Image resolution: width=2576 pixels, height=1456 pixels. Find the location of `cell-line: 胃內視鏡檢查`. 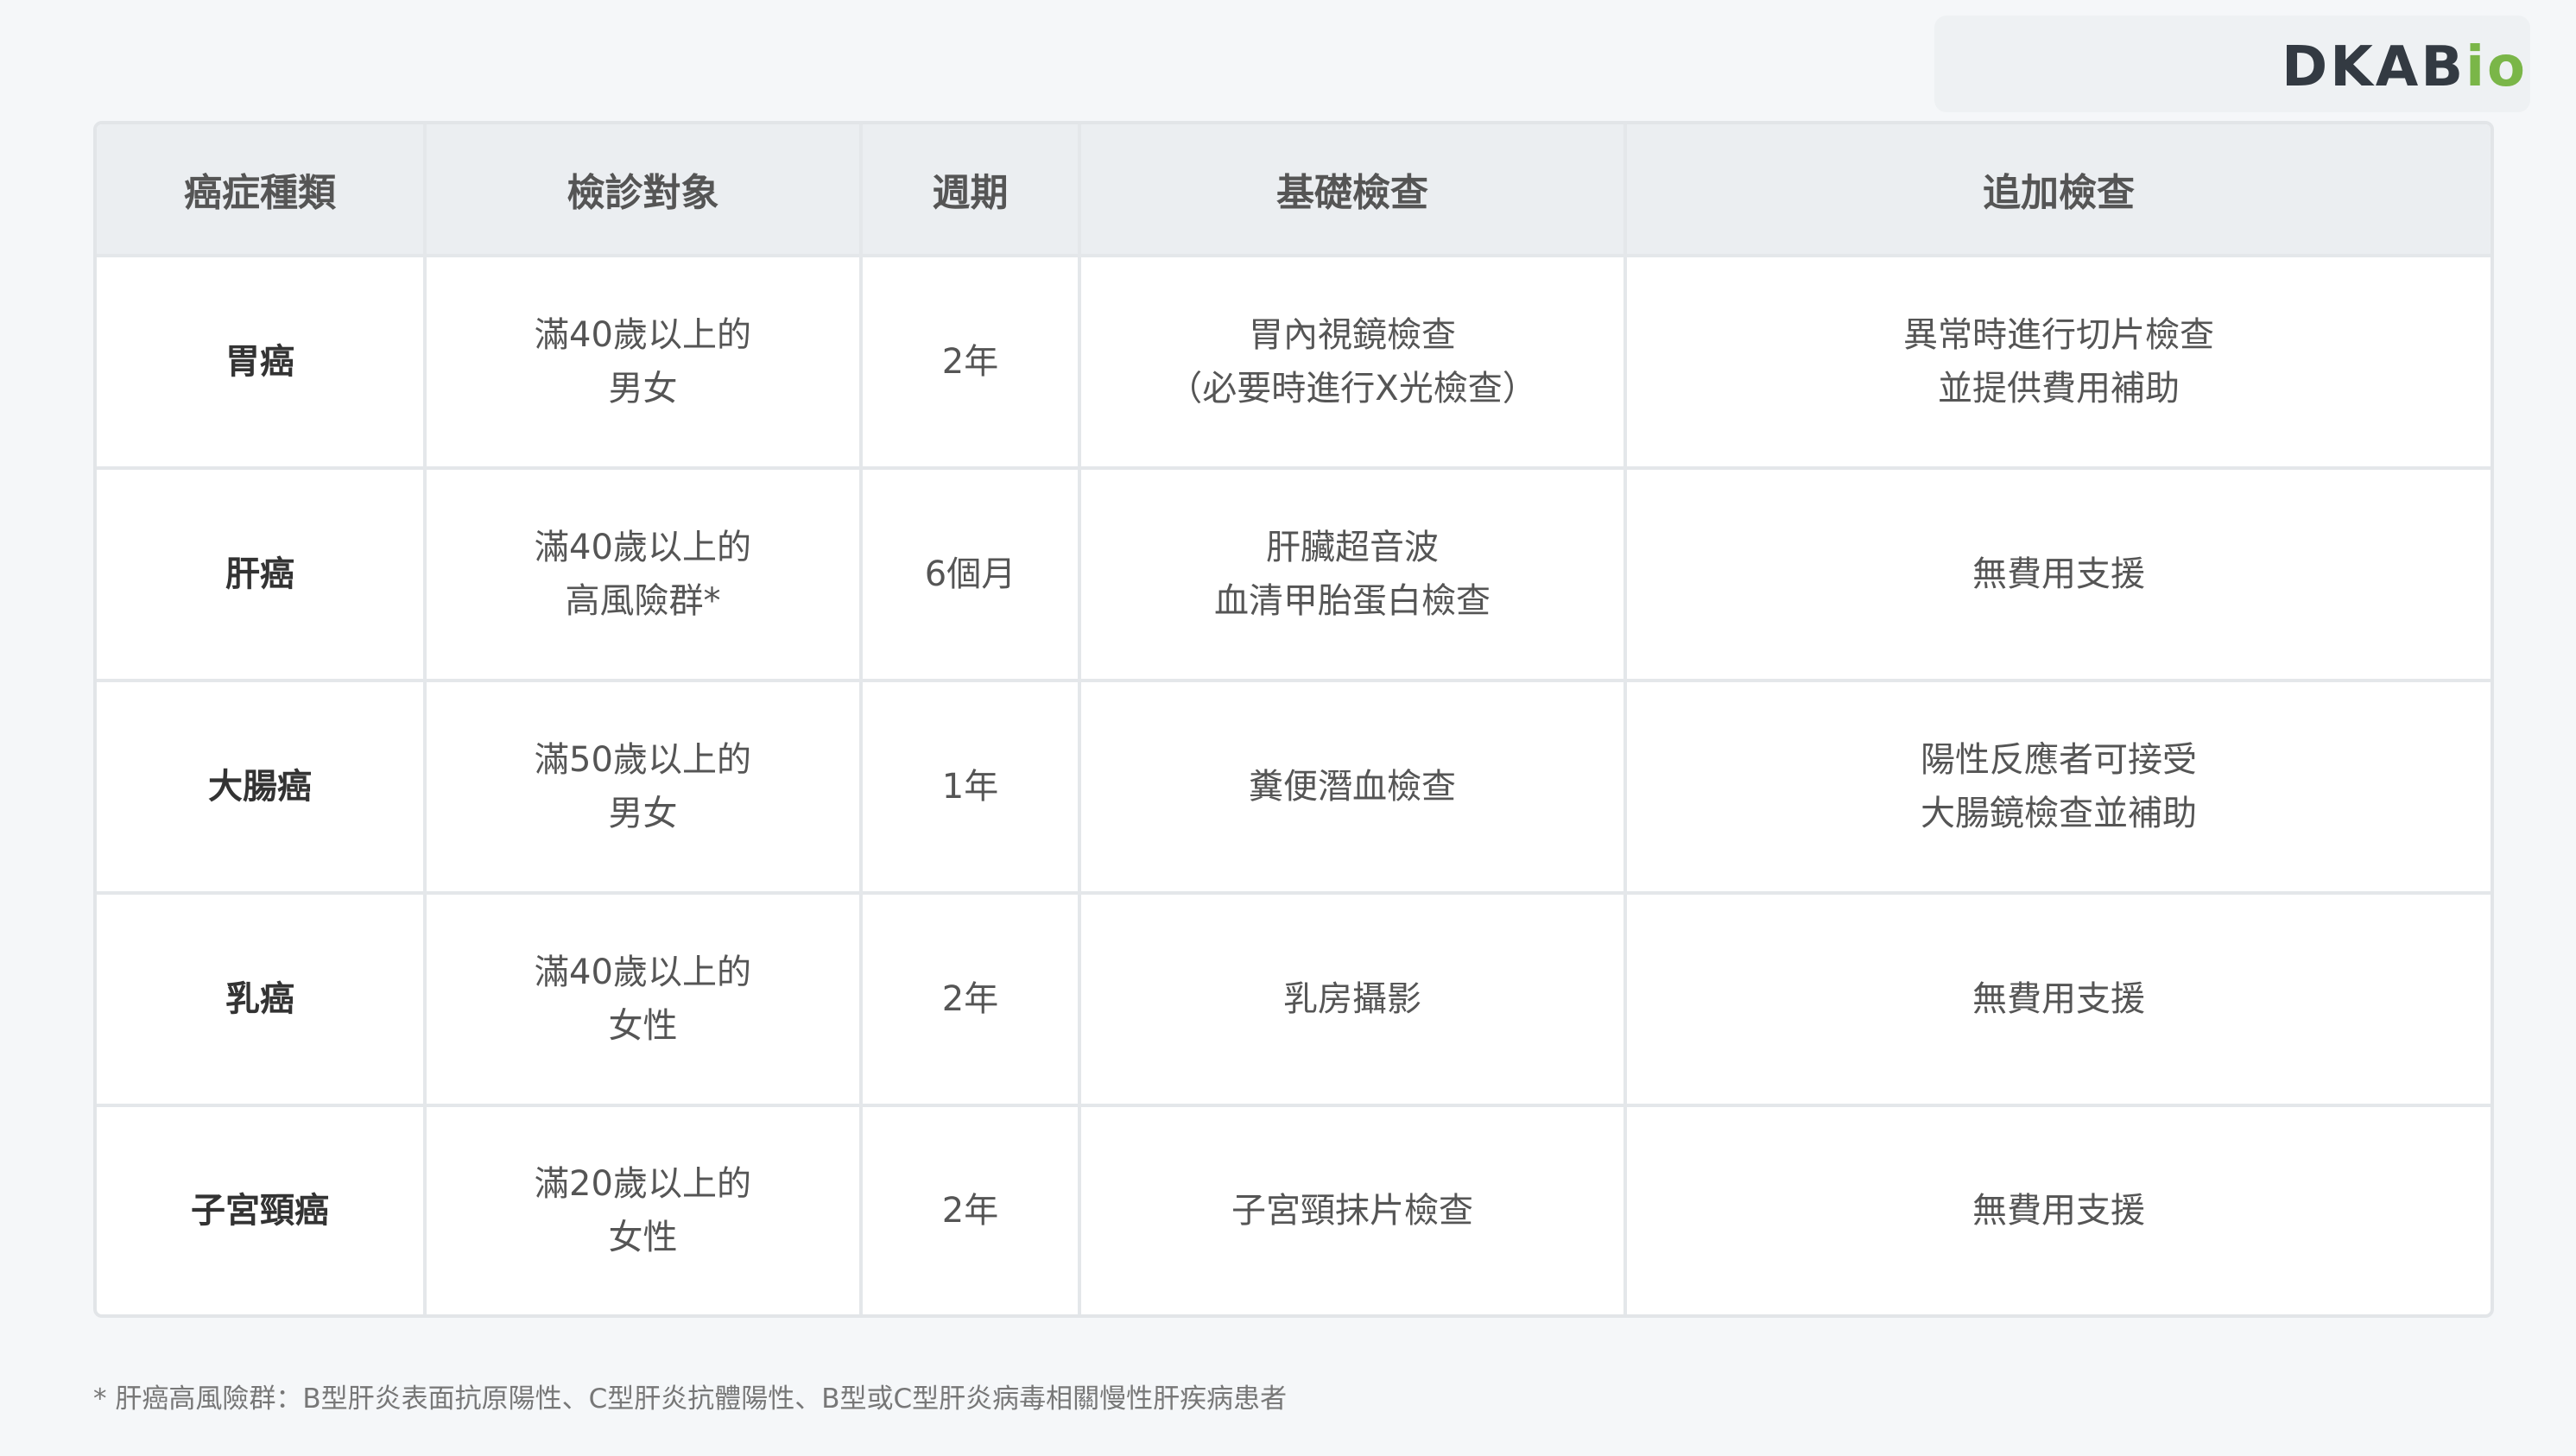

cell-line: 胃內視鏡檢查 is located at coordinates (1352, 335).